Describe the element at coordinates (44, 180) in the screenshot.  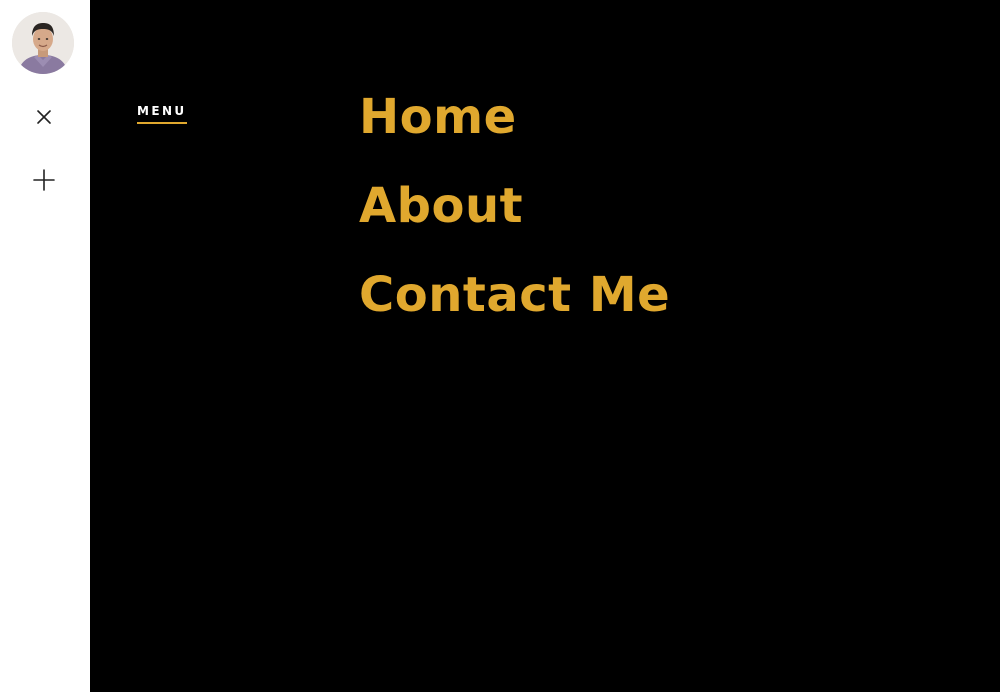
I see `plus-icon` at that location.